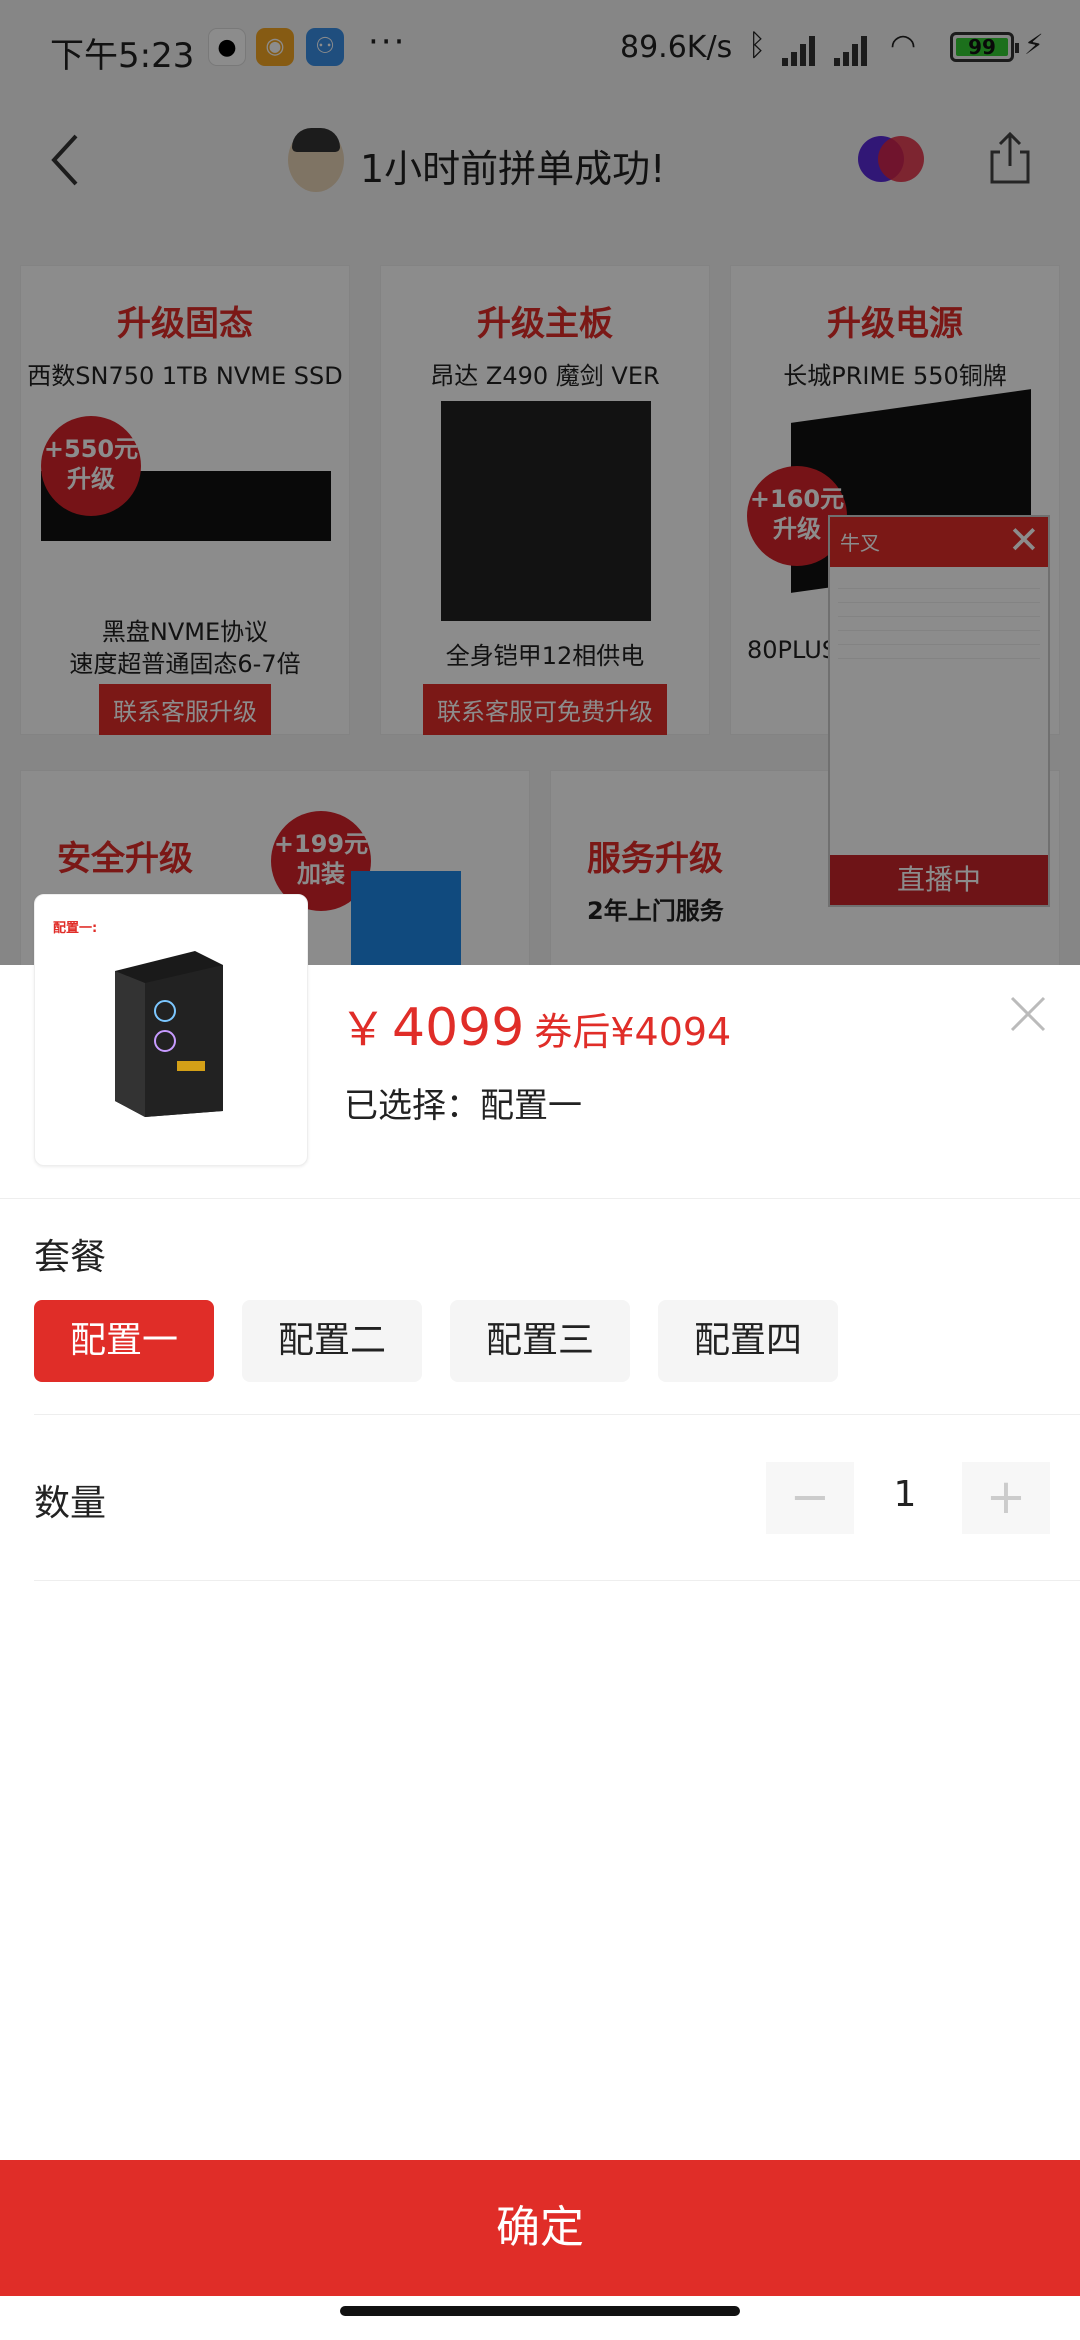 The width and height of the screenshot is (1080, 2340). Describe the element at coordinates (332, 1341) in the screenshot. I see `package-option-2: 配置二` at that location.